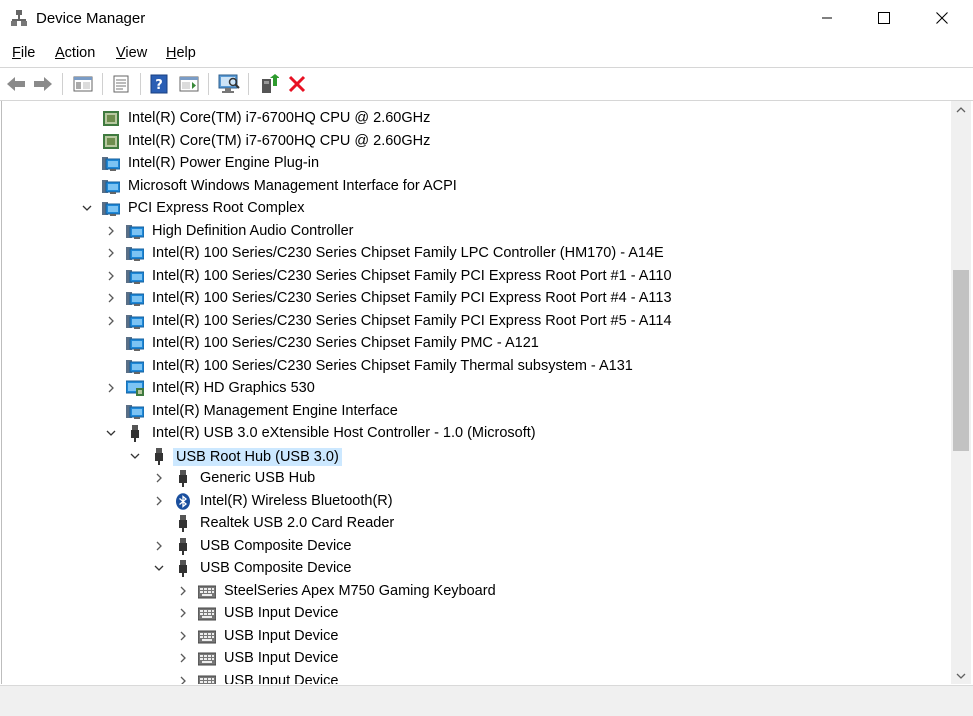 Image resolution: width=973 pixels, height=716 pixels. Describe the element at coordinates (159, 84) in the screenshot. I see `help-button: ?` at that location.